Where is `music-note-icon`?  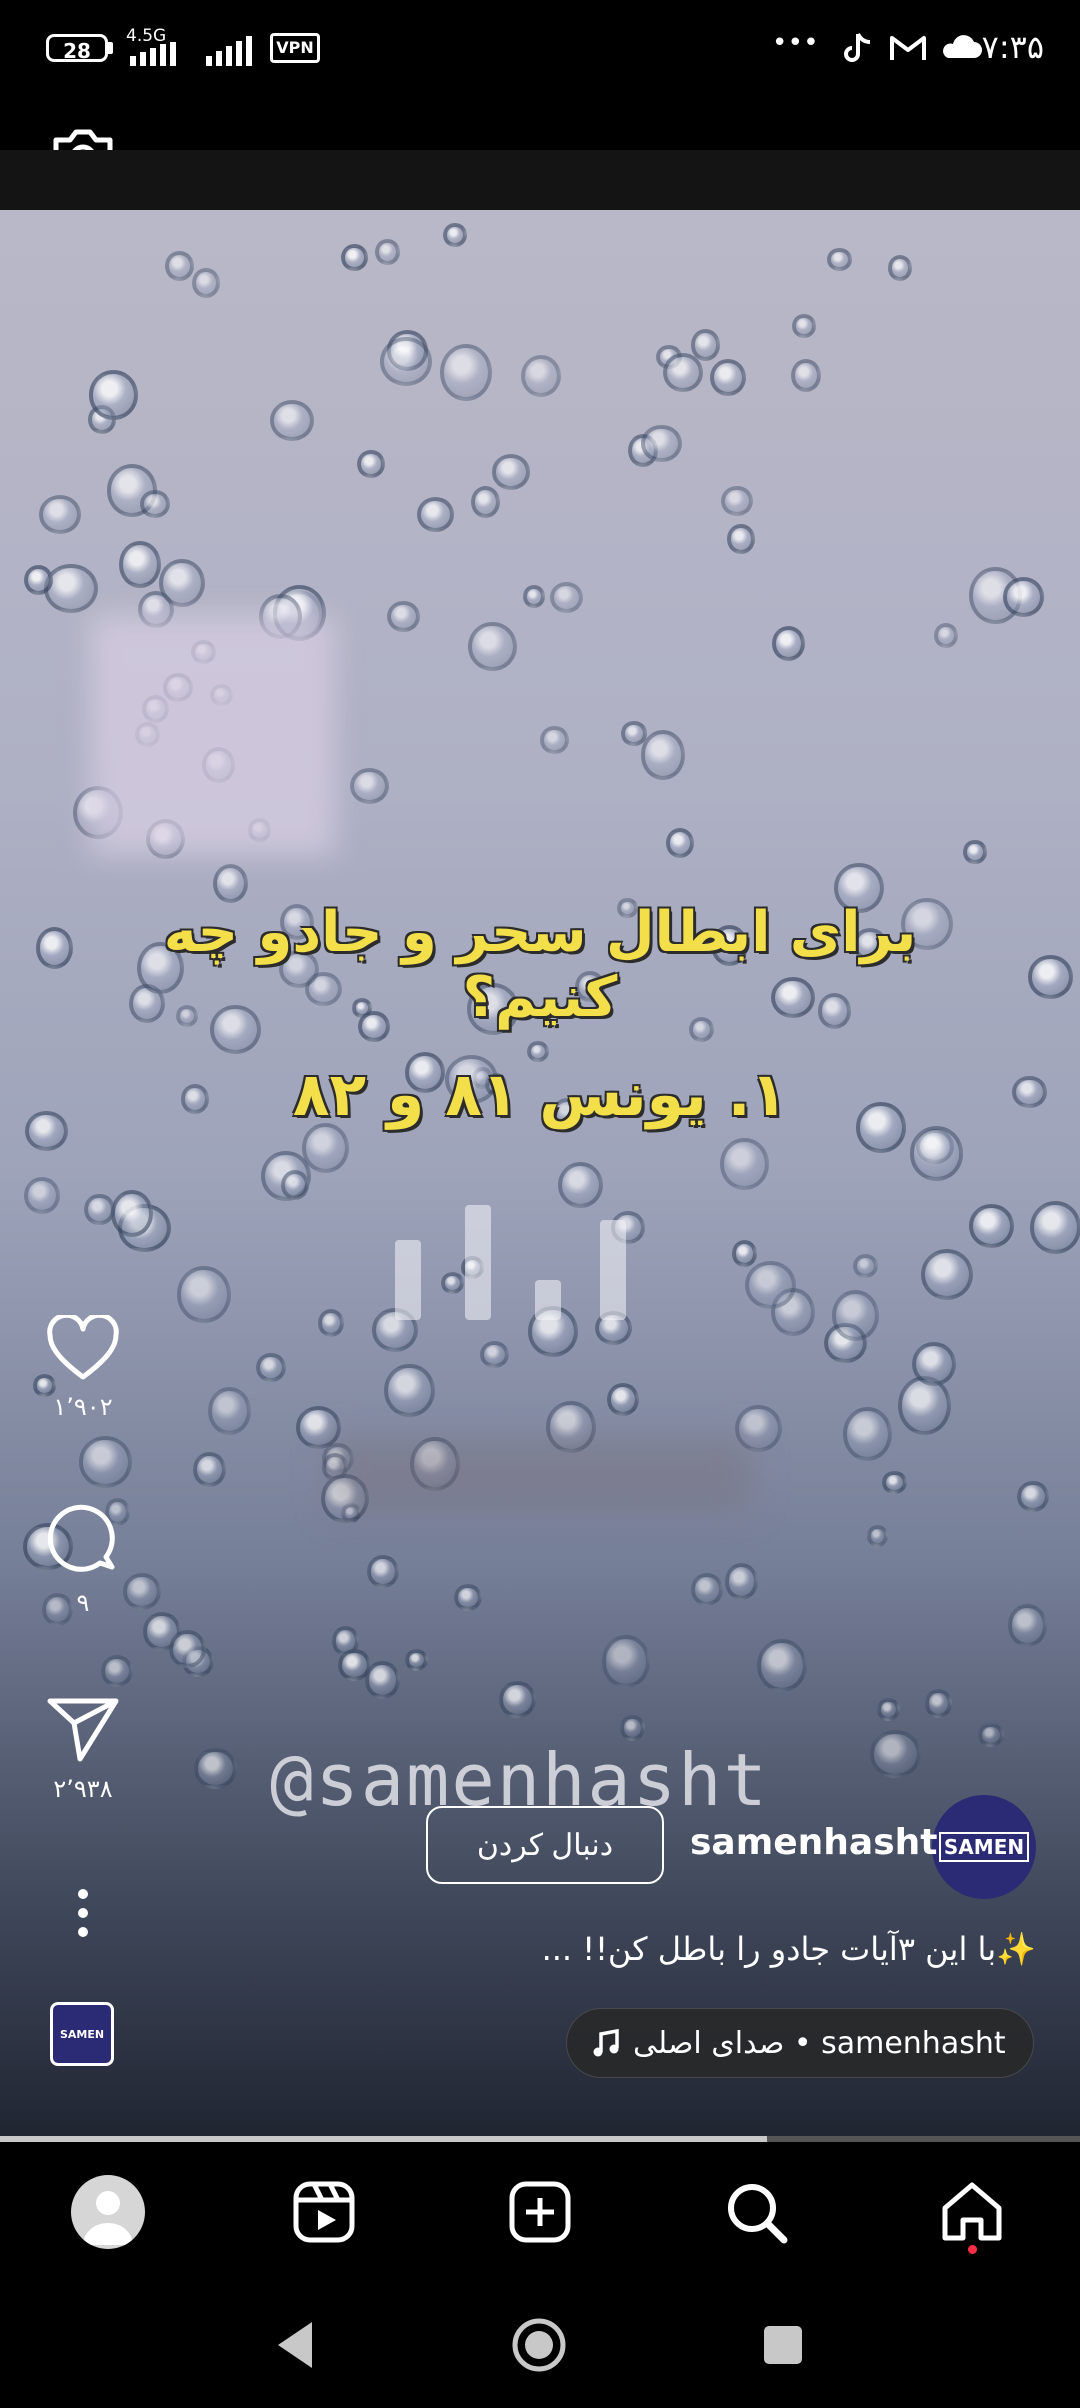
music-note-icon is located at coordinates (606, 2042).